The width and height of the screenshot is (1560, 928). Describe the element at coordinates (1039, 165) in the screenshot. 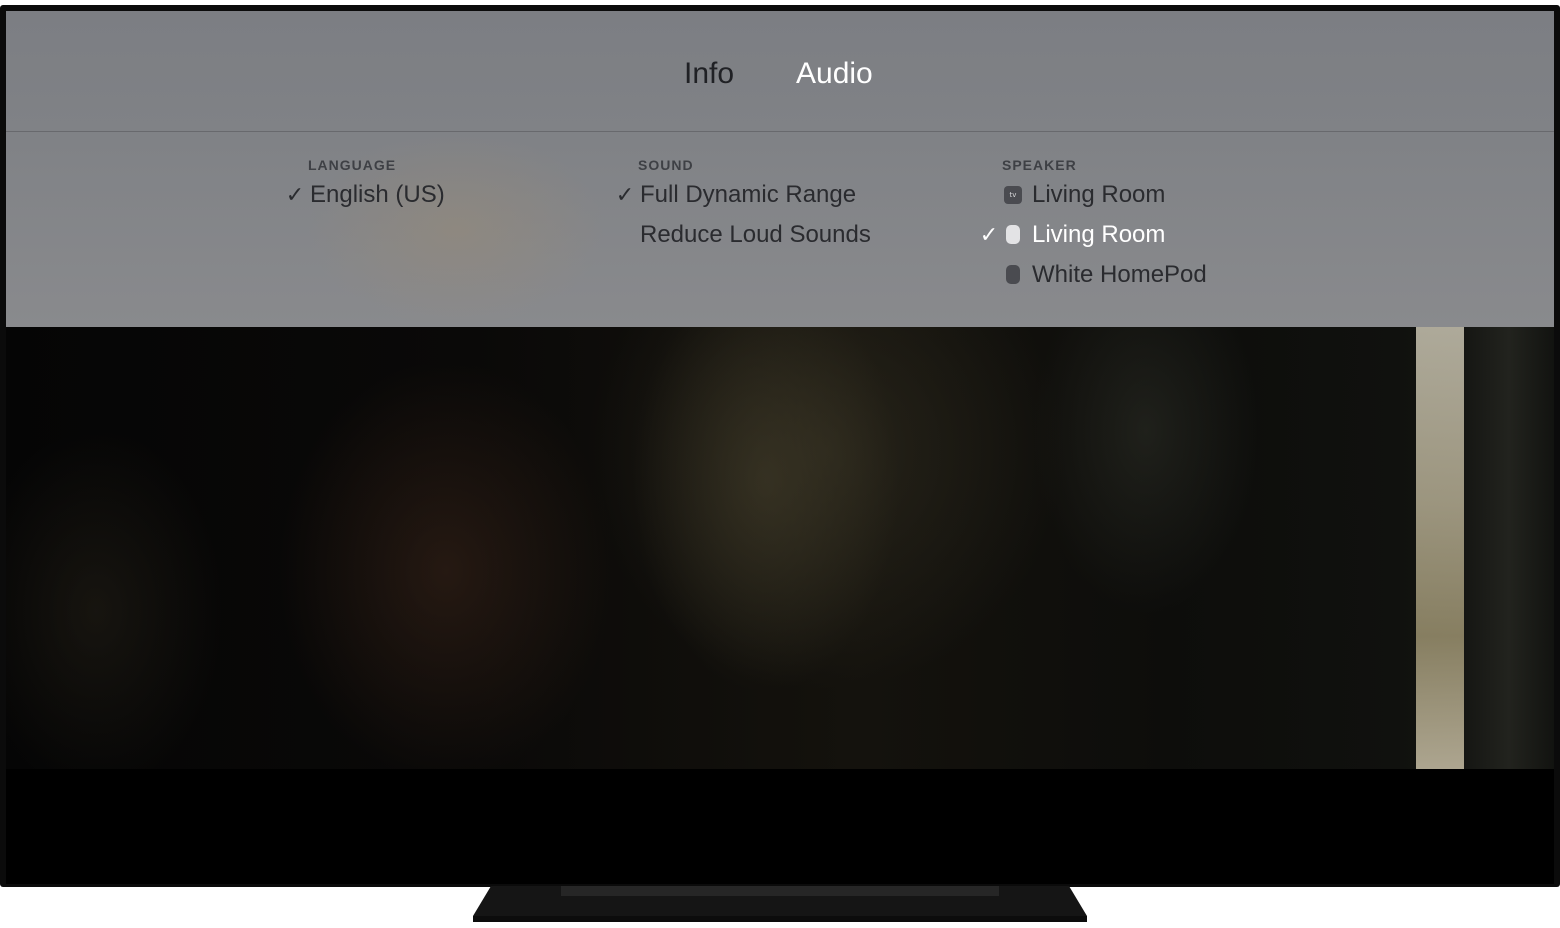

I see `speaker-header: SPEAKER` at that location.